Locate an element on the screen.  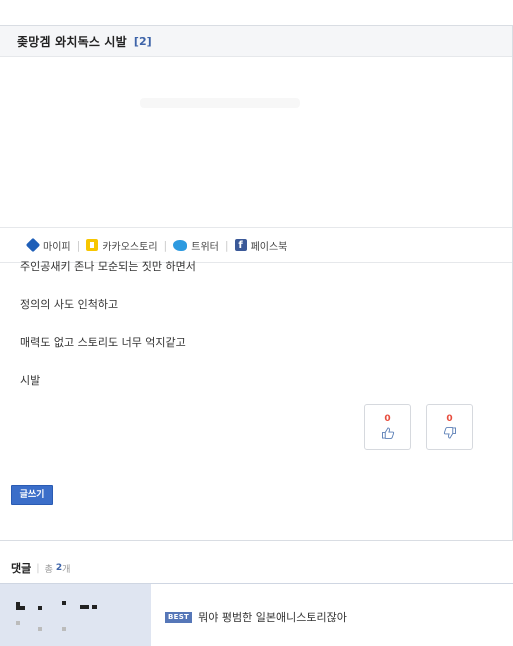
share-facebook: f 페이스북 is located at coordinates (261, 245).